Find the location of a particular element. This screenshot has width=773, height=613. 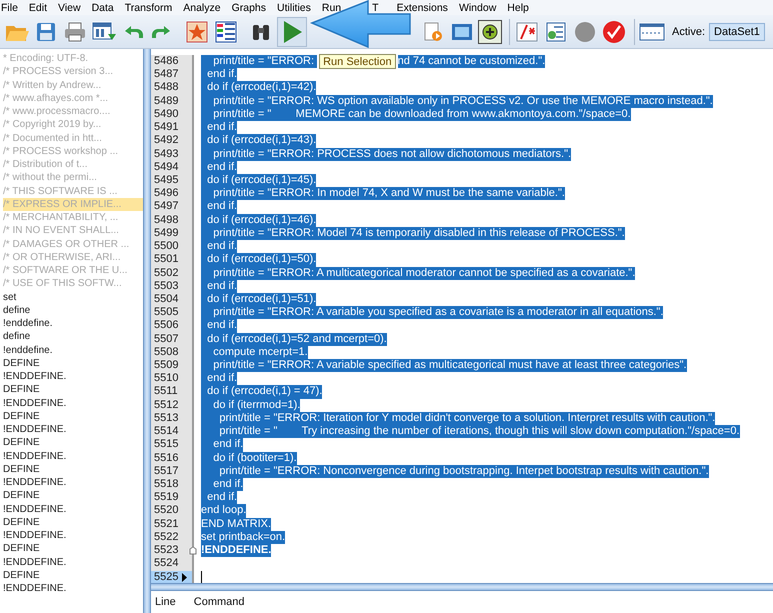

line-number: 5489 is located at coordinates (166, 101).